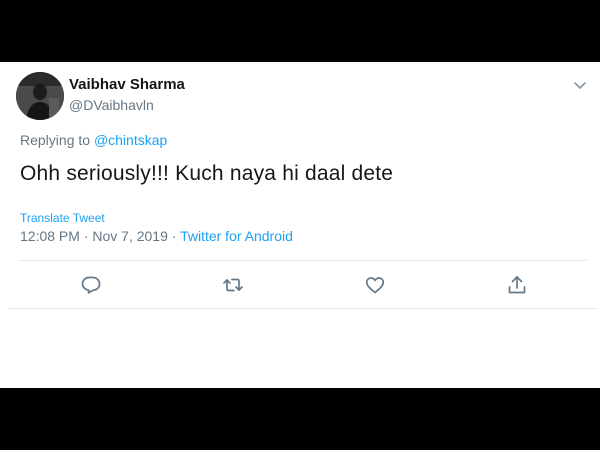 The image size is (600, 450). I want to click on share-icon, so click(517, 285).